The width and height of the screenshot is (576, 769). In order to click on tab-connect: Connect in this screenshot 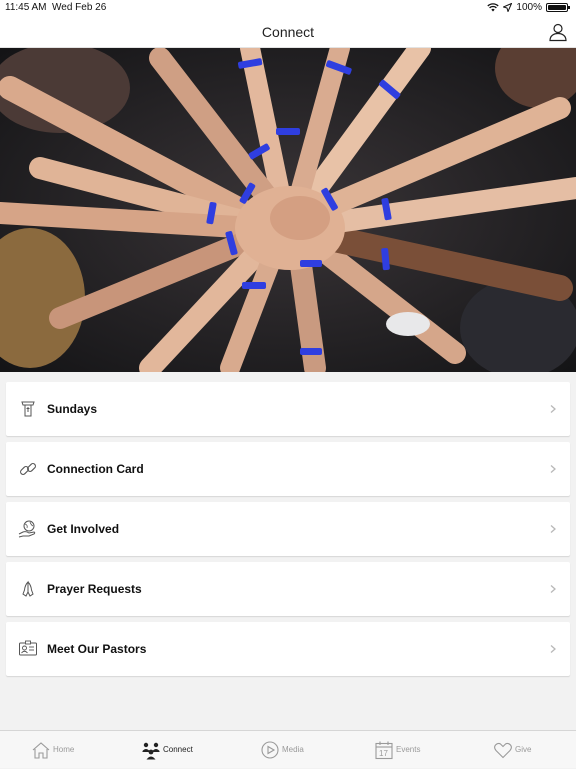, I will do `click(172, 750)`.